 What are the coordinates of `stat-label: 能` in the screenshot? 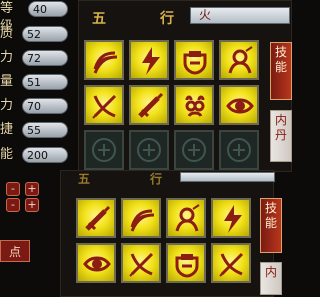 It's located at (7, 154).